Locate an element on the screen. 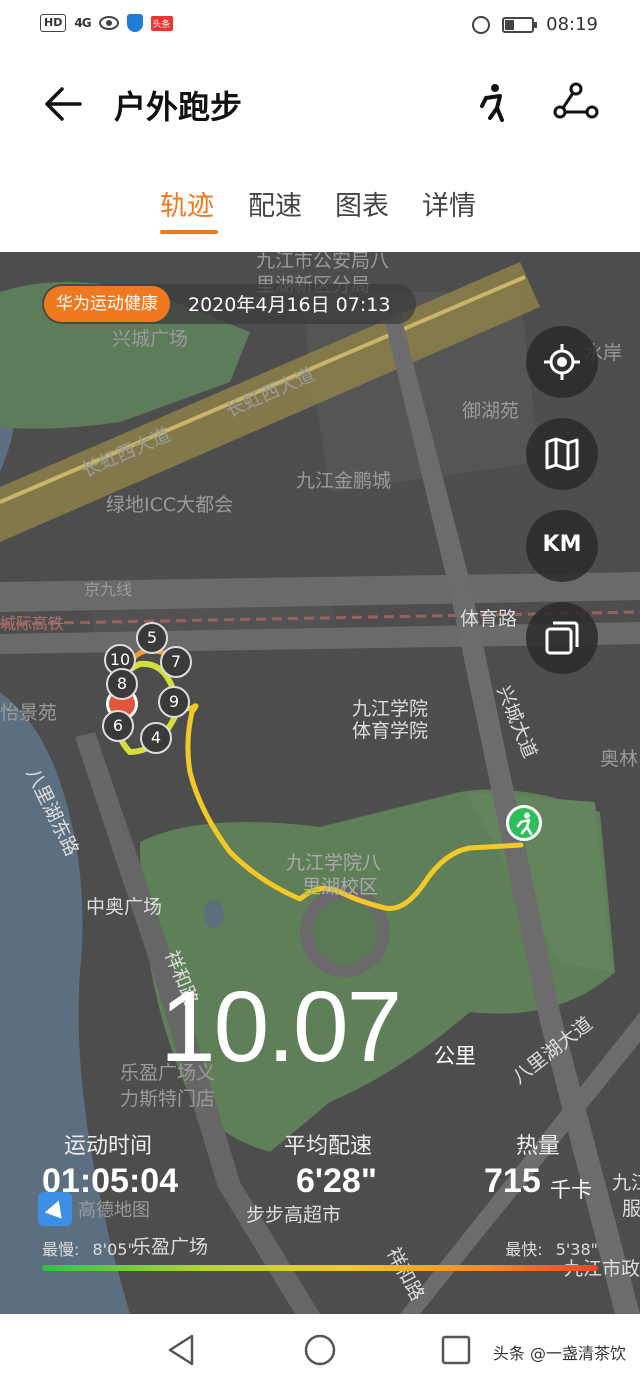  map-label: 兴城广场 is located at coordinates (150, 339).